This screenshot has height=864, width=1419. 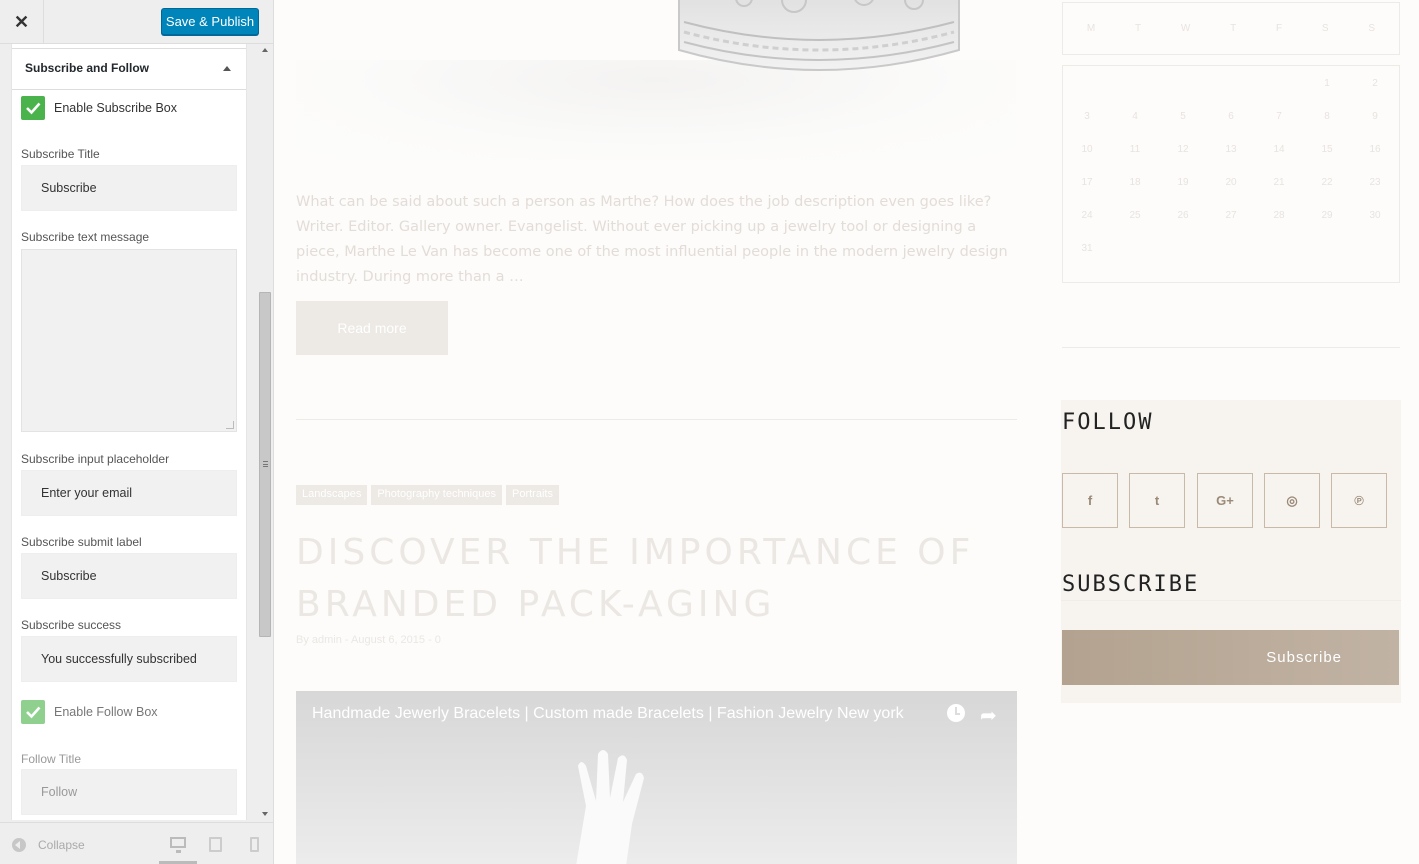 I want to click on success-input: You successfully subscribed, so click(x=129, y=659).